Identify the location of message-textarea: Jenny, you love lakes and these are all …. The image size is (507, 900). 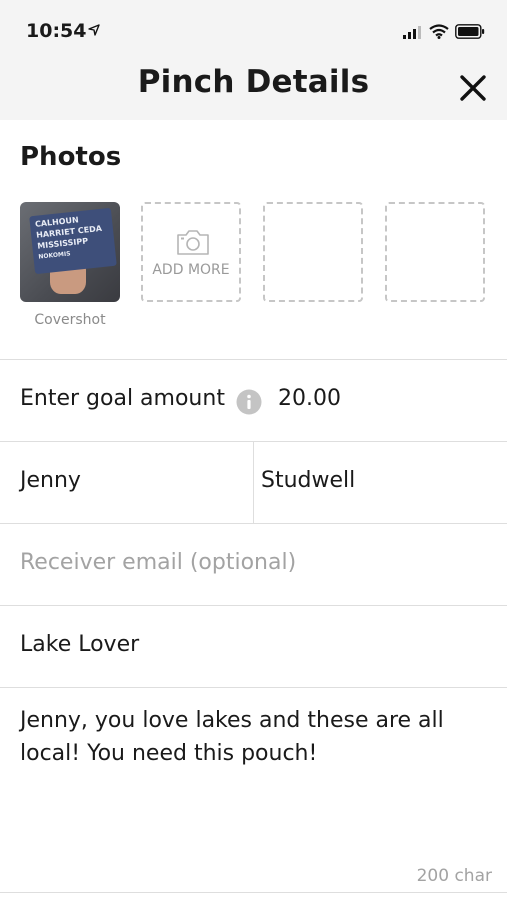
(250, 737).